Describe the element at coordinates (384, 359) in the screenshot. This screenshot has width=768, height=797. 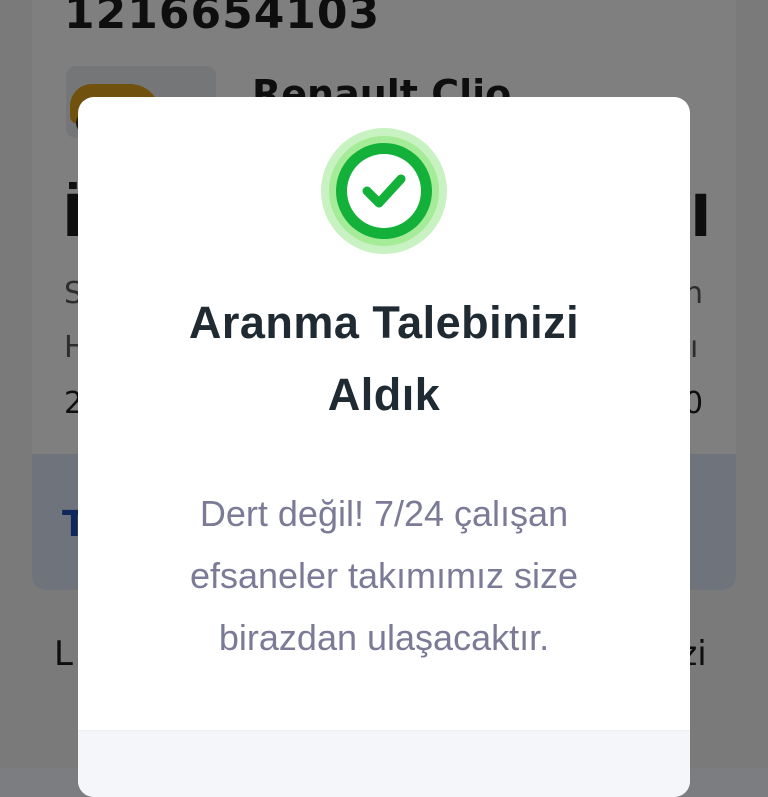
I see `dialog-title: Aranma Talebinizi Aldık` at that location.